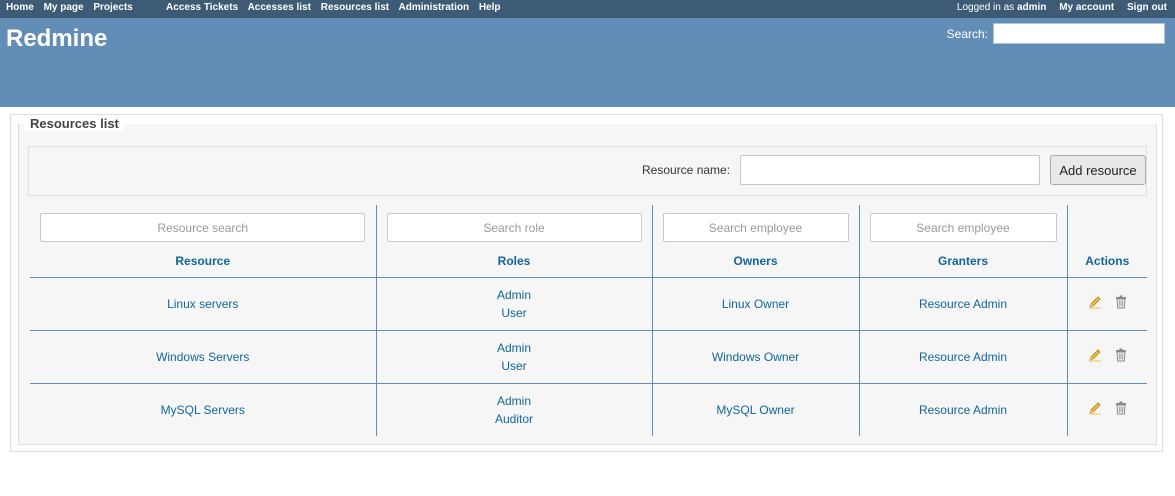 The height and width of the screenshot is (496, 1175). Describe the element at coordinates (1107, 261) in the screenshot. I see `column-title-actions: Actions` at that location.